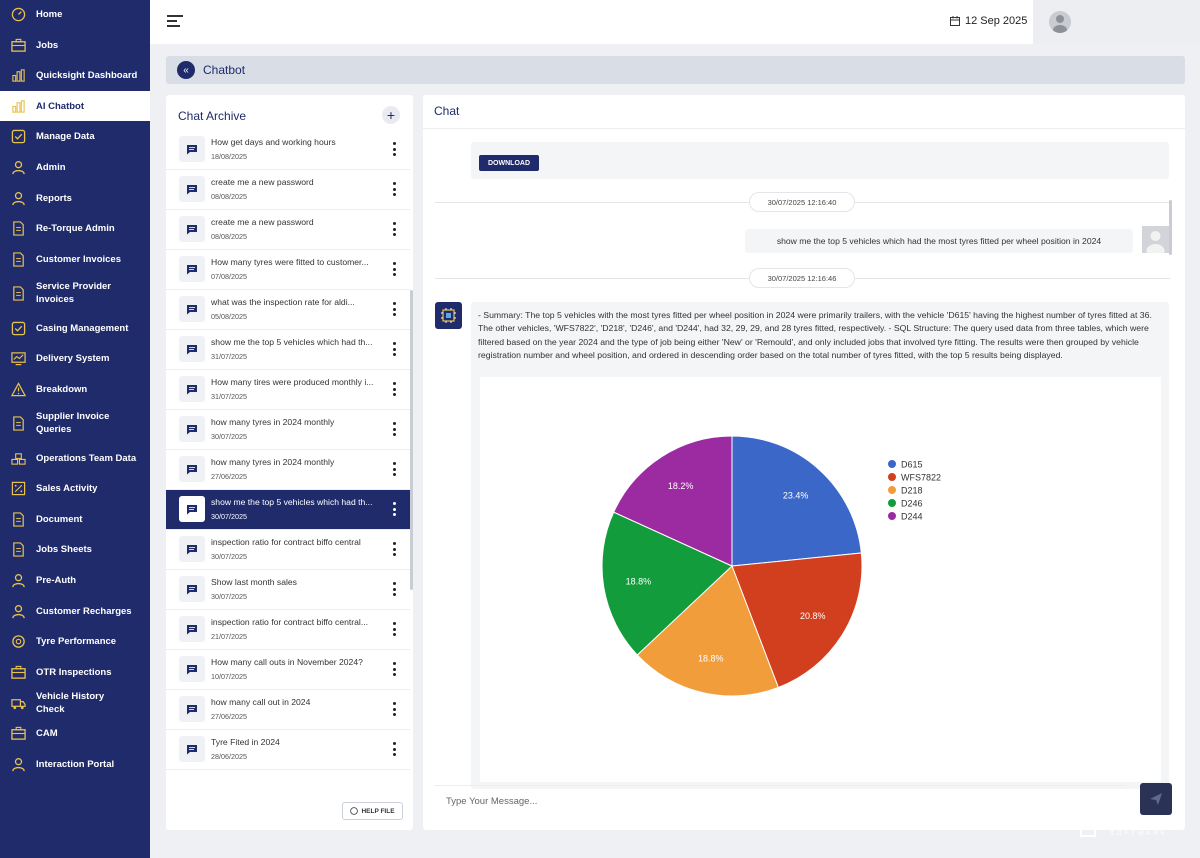 Image resolution: width=1200 pixels, height=858 pixels. What do you see at coordinates (75, 423) in the screenshot?
I see `sidebar-item-supplier-invoice-queries: Supplier Invoice Queries` at bounding box center [75, 423].